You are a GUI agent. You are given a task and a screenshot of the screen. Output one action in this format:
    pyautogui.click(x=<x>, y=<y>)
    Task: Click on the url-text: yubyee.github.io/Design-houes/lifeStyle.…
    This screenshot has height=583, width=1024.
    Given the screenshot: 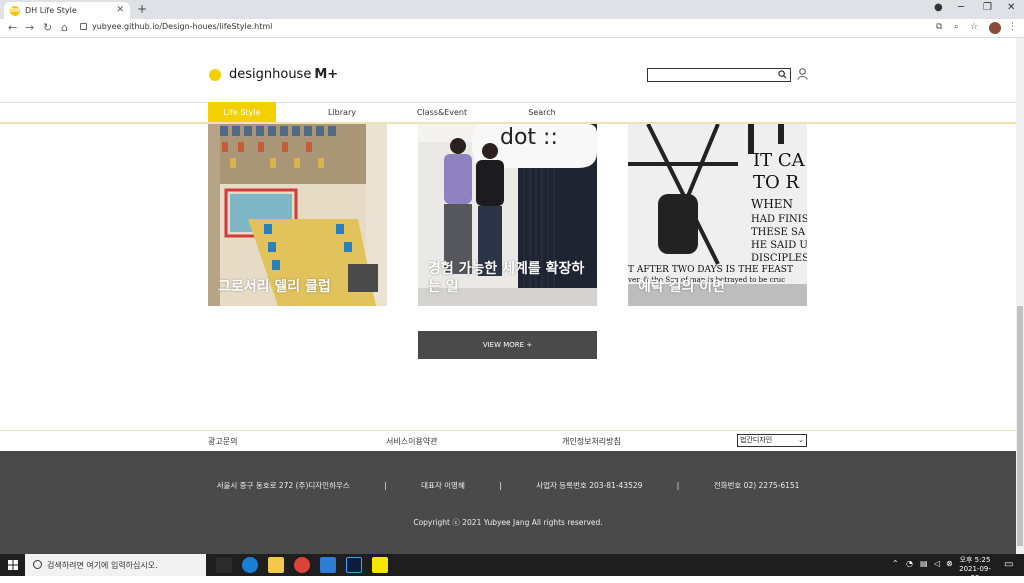 What is the action you would take?
    pyautogui.click(x=182, y=26)
    